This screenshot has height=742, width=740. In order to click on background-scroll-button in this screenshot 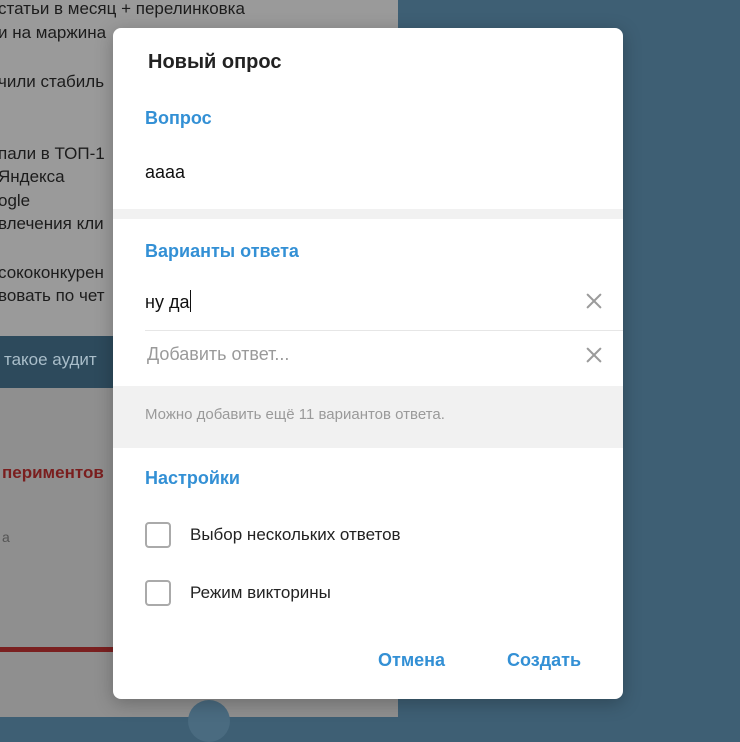, I will do `click(209, 721)`.